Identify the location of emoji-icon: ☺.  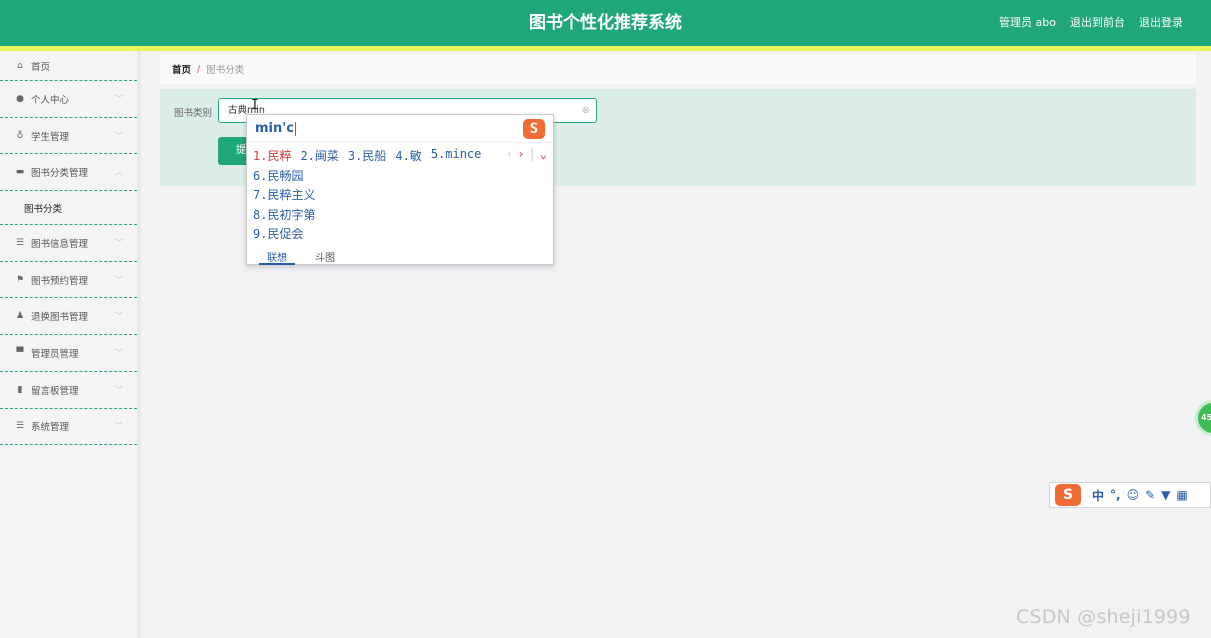
(1133, 495).